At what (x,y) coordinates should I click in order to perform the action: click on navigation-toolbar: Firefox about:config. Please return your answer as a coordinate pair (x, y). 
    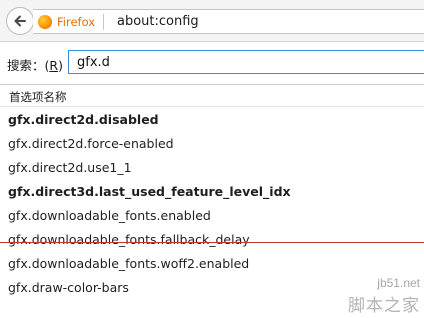
    Looking at the image, I should click on (212, 21).